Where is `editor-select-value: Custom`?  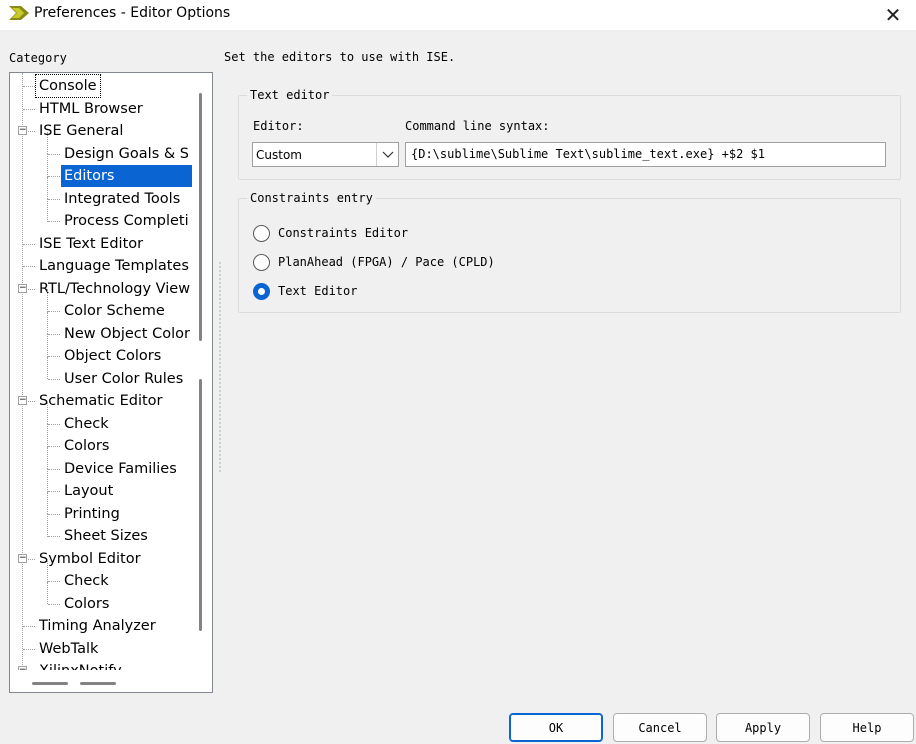 editor-select-value: Custom is located at coordinates (279, 155).